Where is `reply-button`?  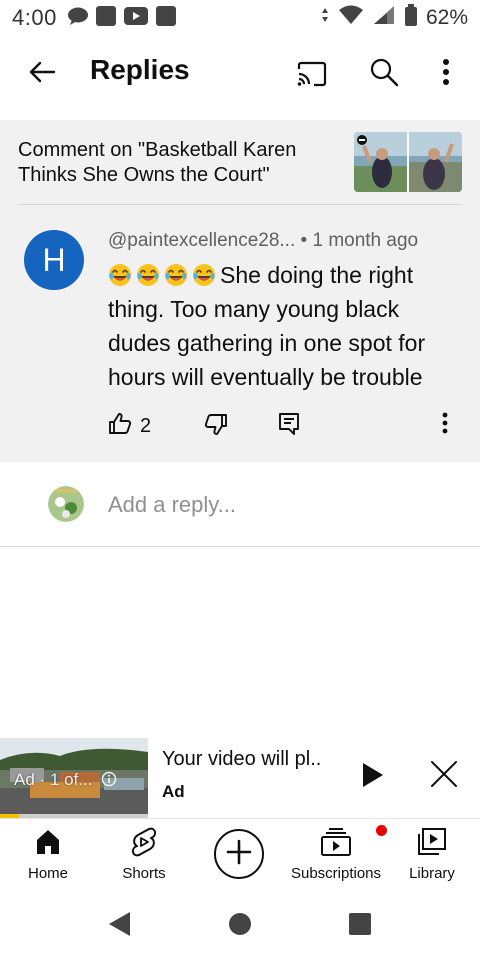 reply-button is located at coordinates (289, 426).